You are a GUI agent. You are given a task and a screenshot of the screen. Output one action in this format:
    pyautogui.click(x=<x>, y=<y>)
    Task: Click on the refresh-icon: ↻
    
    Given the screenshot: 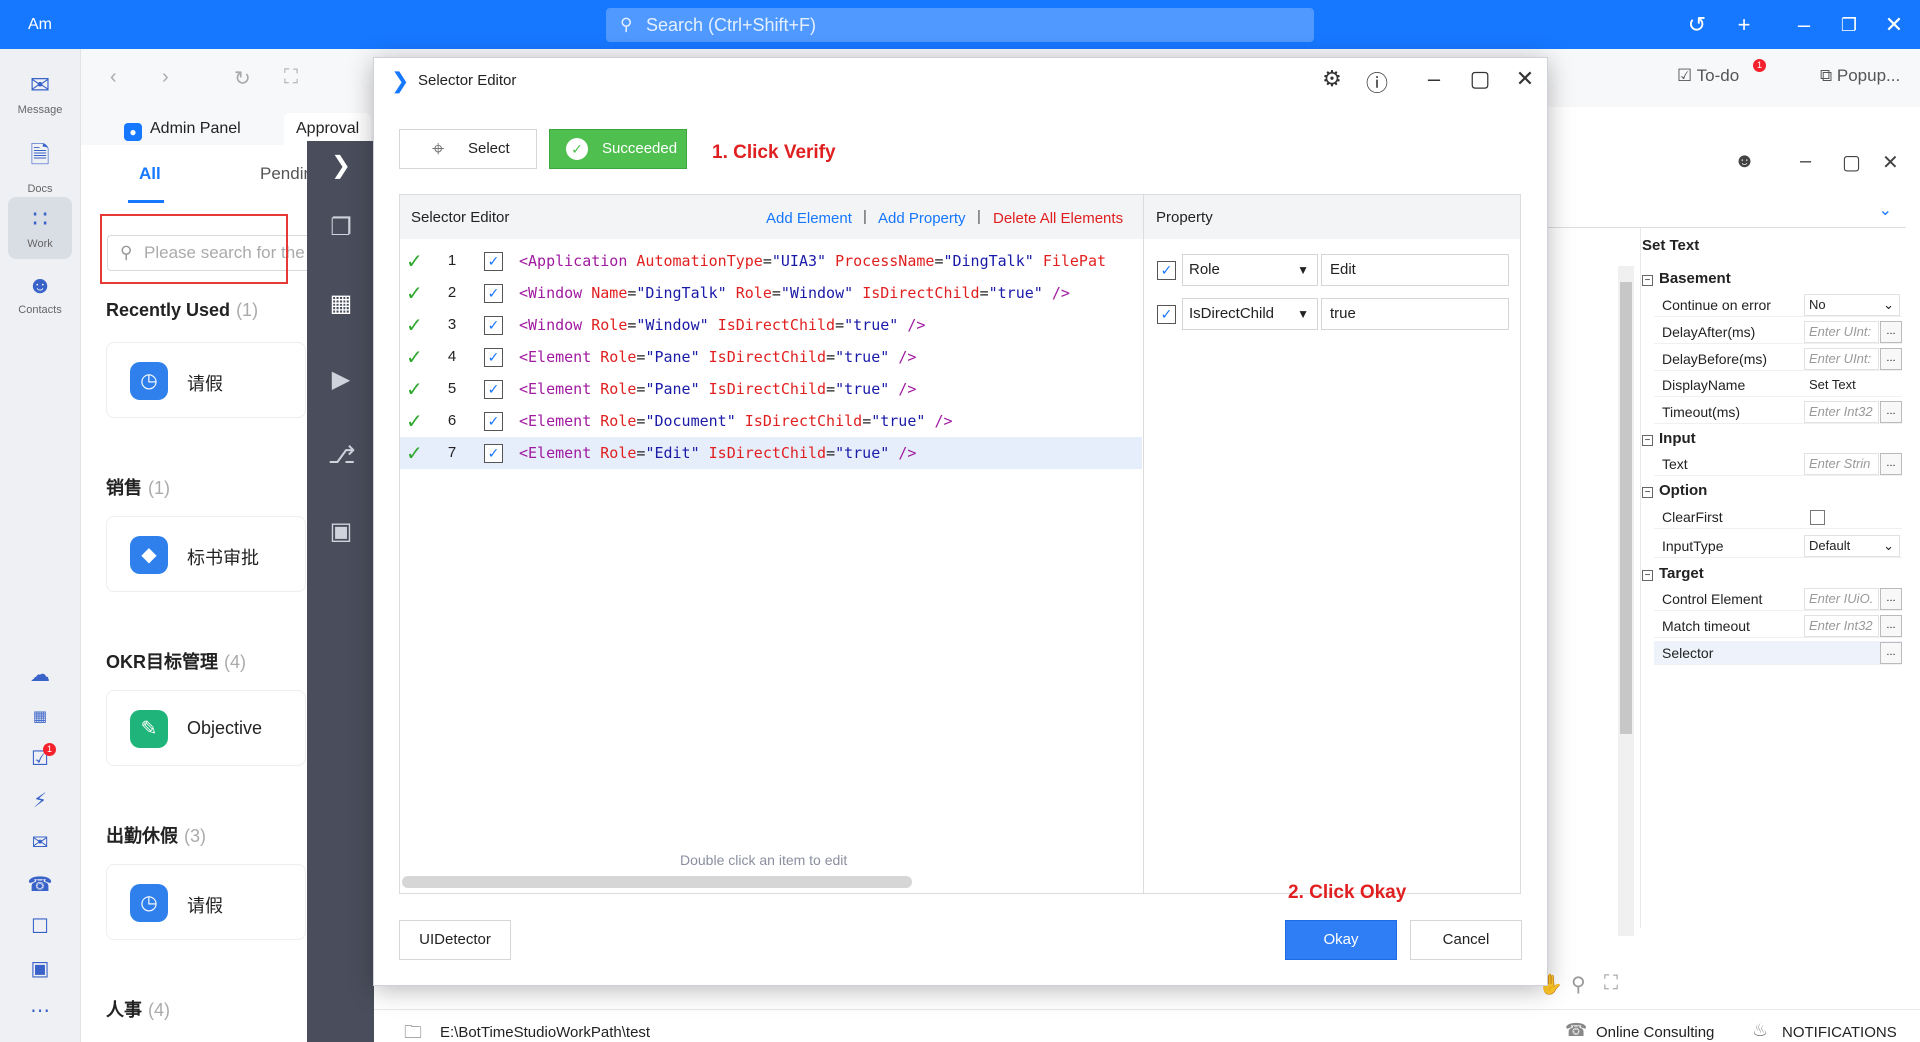 What is the action you would take?
    pyautogui.click(x=242, y=78)
    